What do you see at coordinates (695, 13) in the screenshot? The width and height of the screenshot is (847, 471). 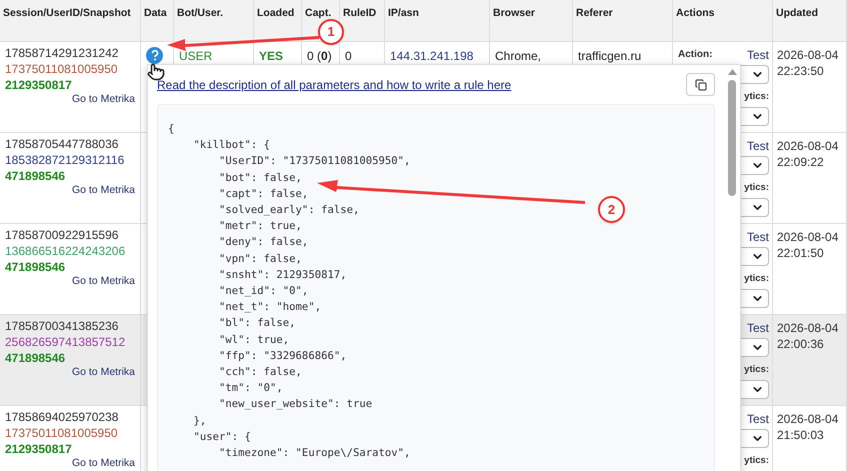 I see `column-header: Actions` at bounding box center [695, 13].